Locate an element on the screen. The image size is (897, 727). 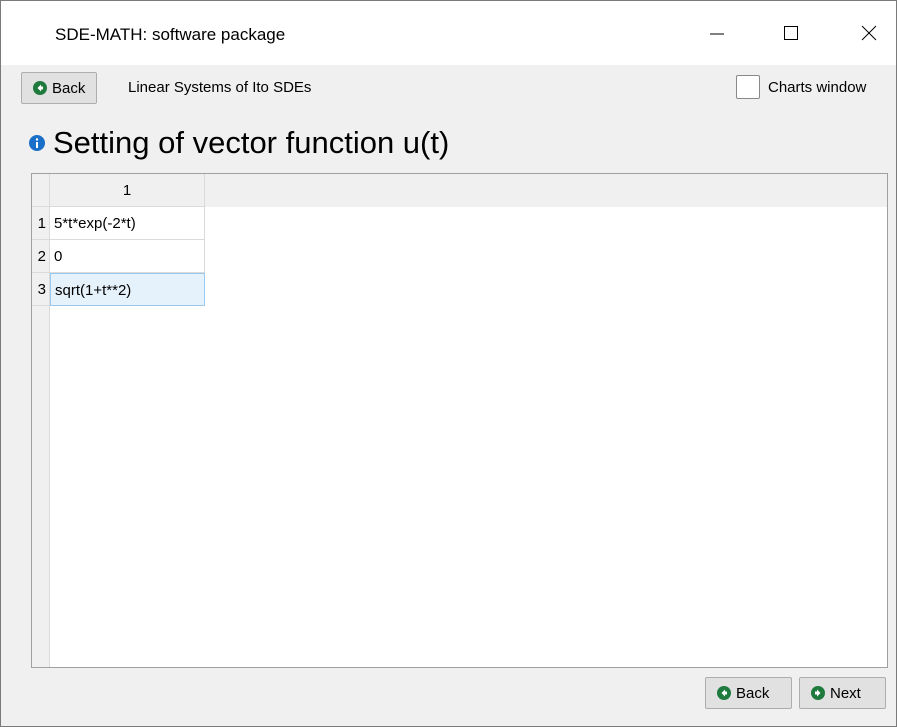
next-arrow-icon is located at coordinates (818, 693).